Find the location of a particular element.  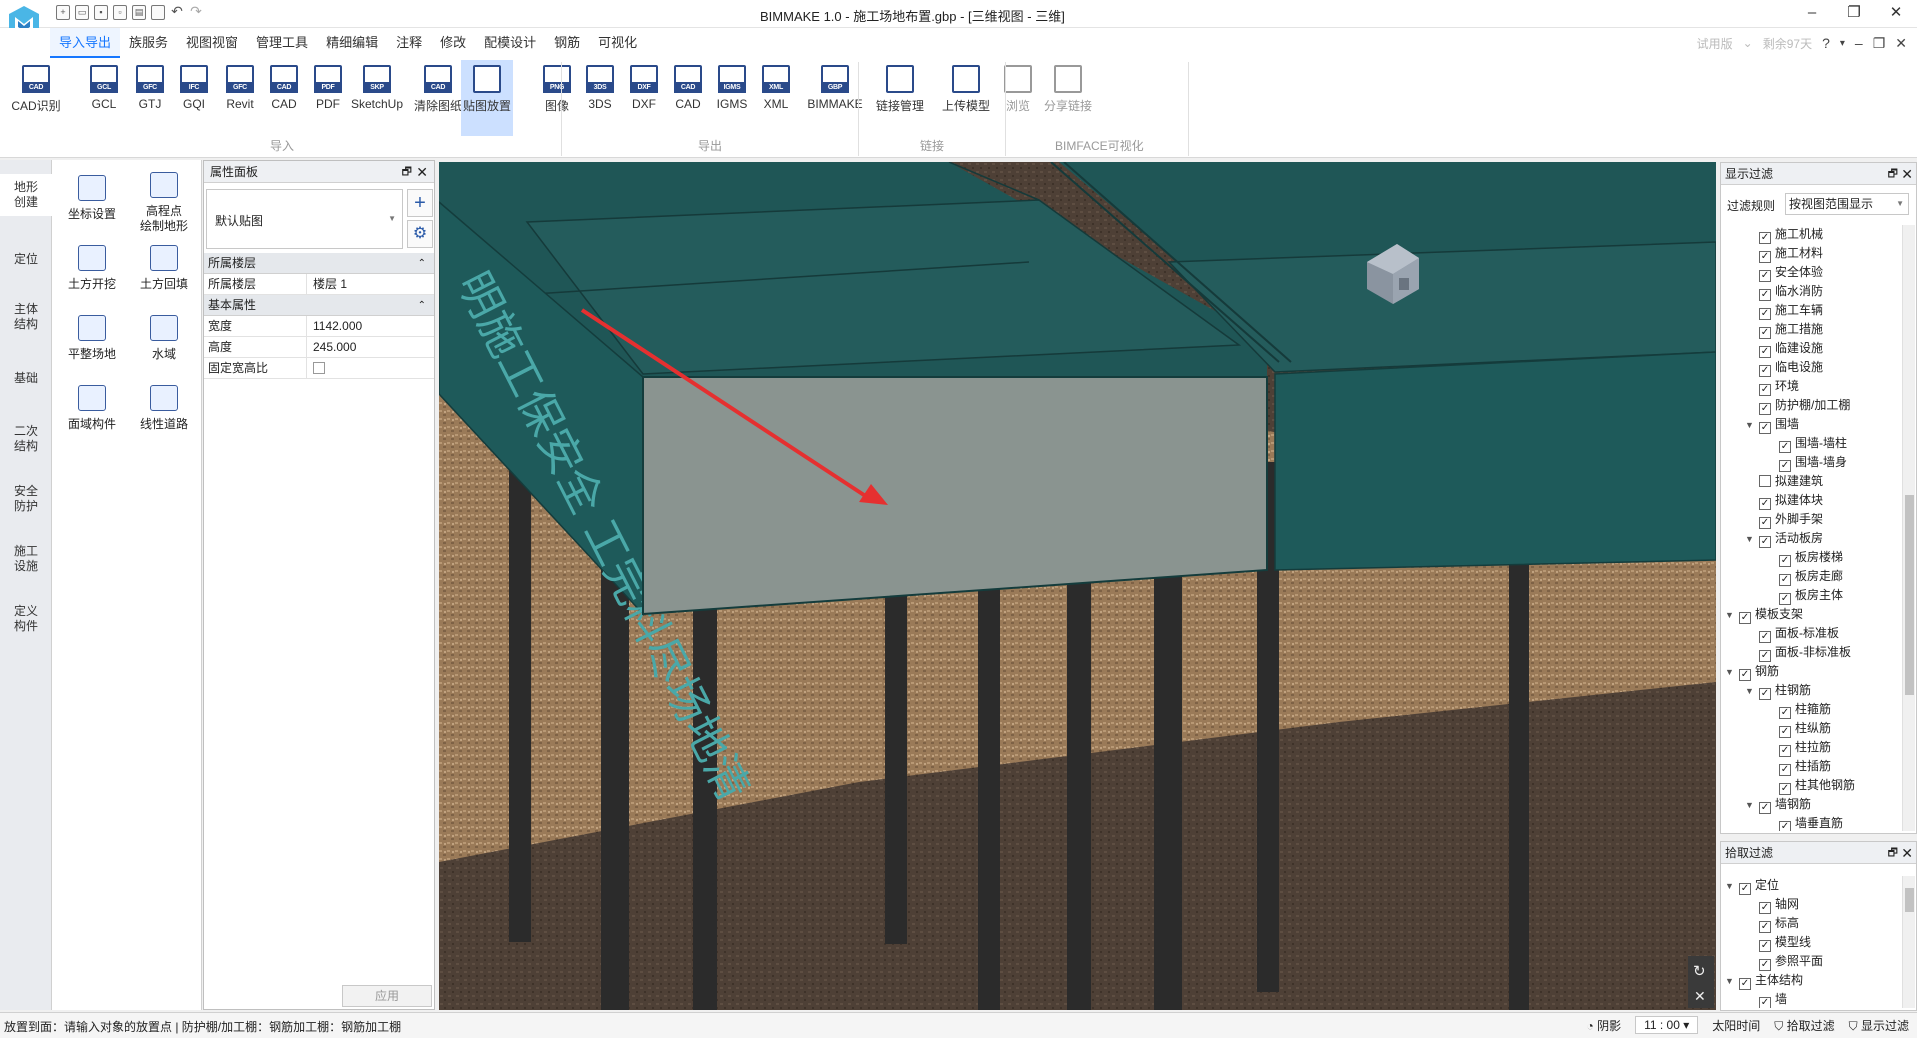

tree-item: ▼ ✓ 定位 is located at coordinates (1752, 885).